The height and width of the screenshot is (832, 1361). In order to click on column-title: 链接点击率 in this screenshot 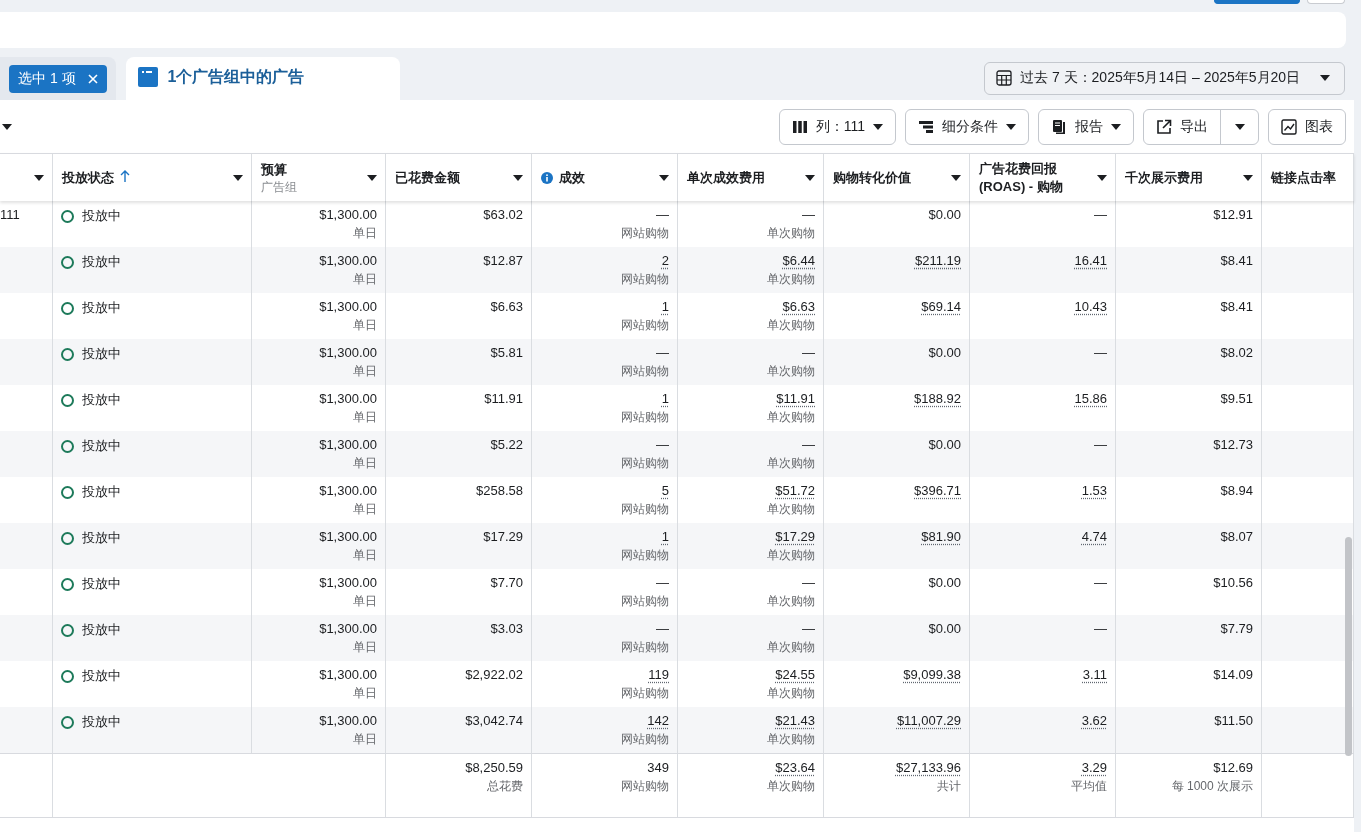, I will do `click(1304, 177)`.